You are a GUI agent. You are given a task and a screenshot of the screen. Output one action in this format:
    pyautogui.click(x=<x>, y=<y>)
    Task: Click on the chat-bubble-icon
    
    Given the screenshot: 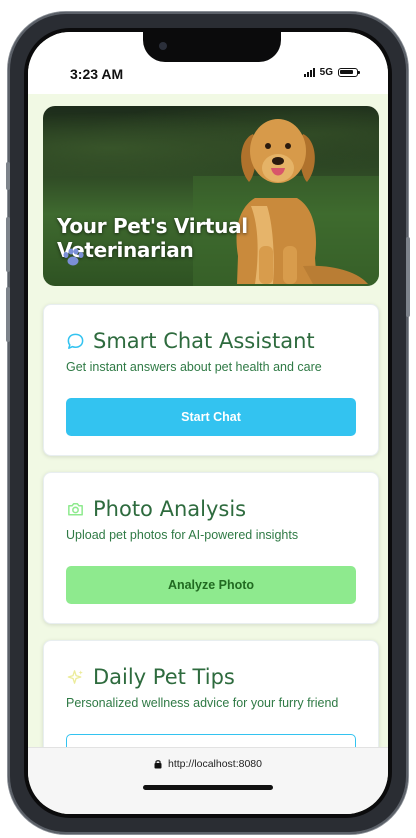 What is the action you would take?
    pyautogui.click(x=75, y=341)
    